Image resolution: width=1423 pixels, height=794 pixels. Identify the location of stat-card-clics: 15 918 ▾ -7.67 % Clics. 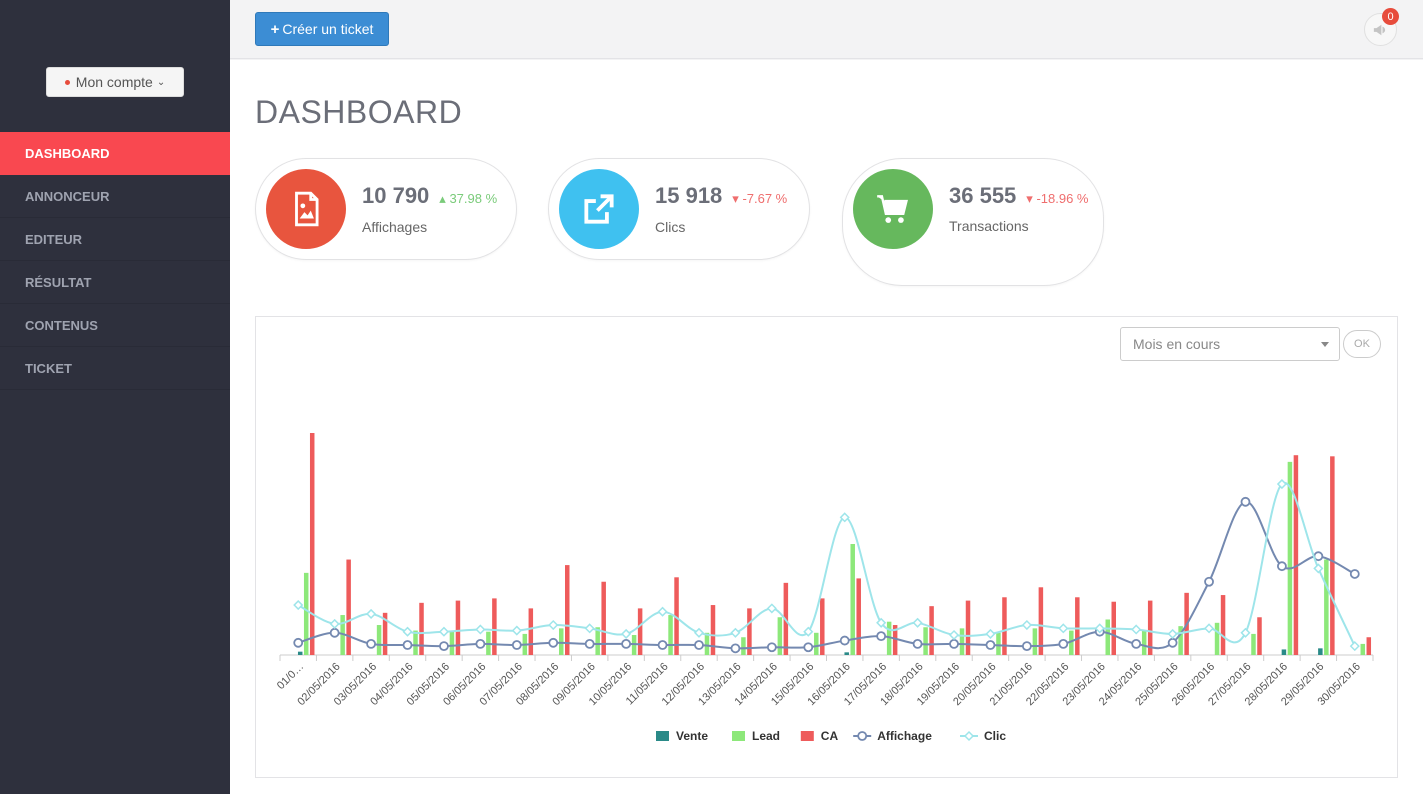
(679, 209).